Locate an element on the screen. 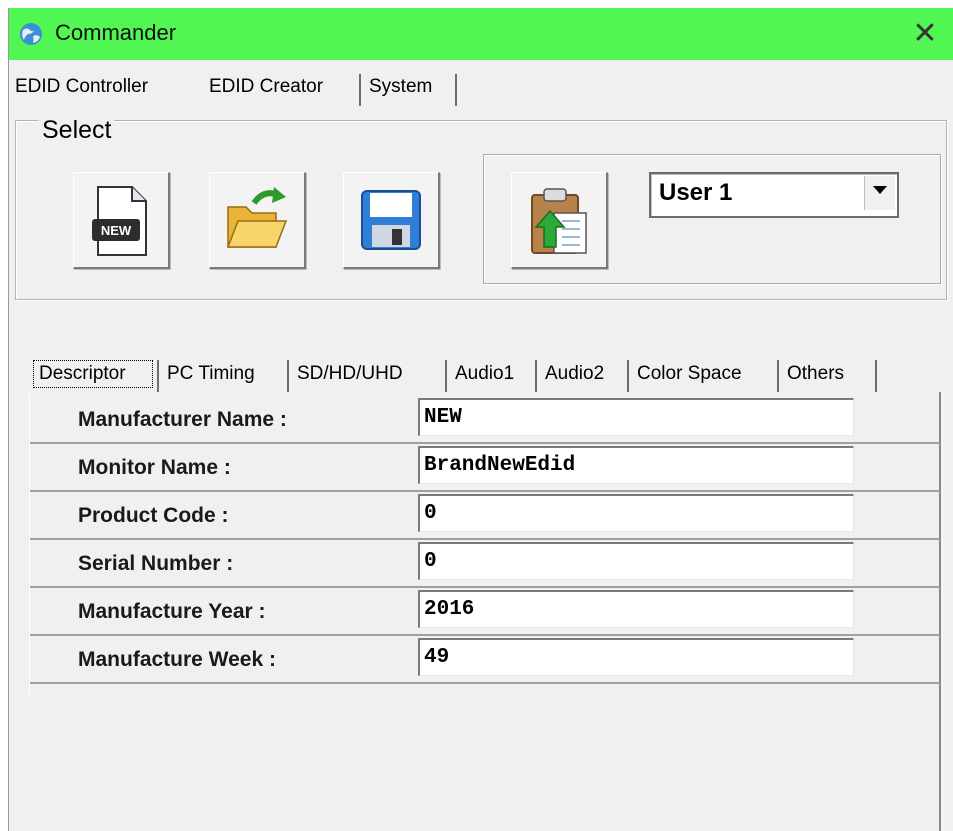  open-button is located at coordinates (257, 220).